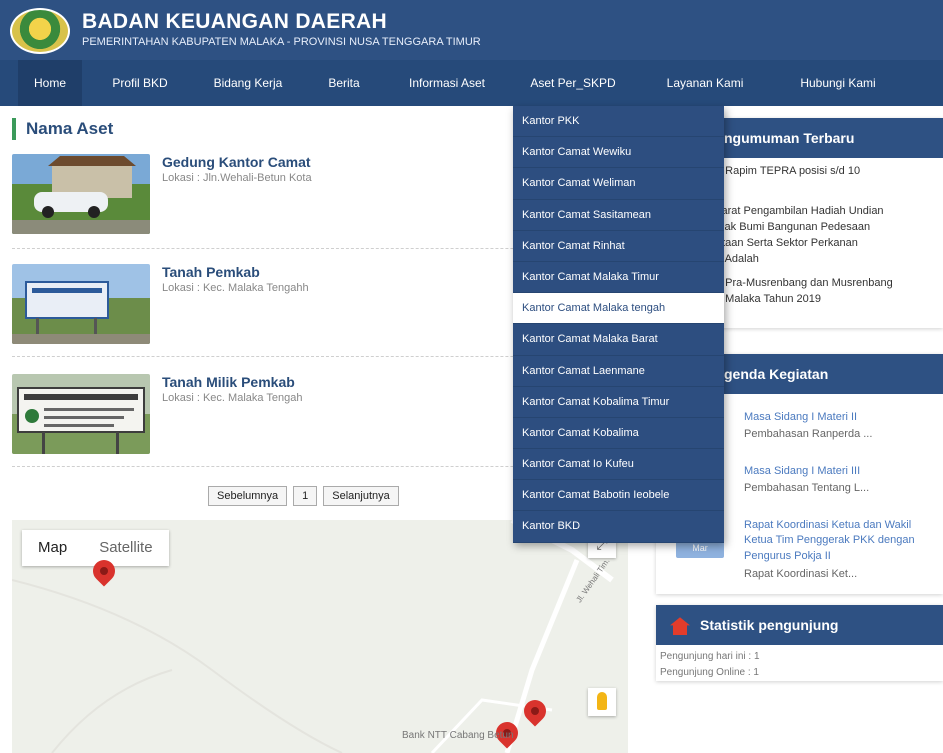 The width and height of the screenshot is (943, 753). I want to click on page-number-button: 1, so click(305, 496).